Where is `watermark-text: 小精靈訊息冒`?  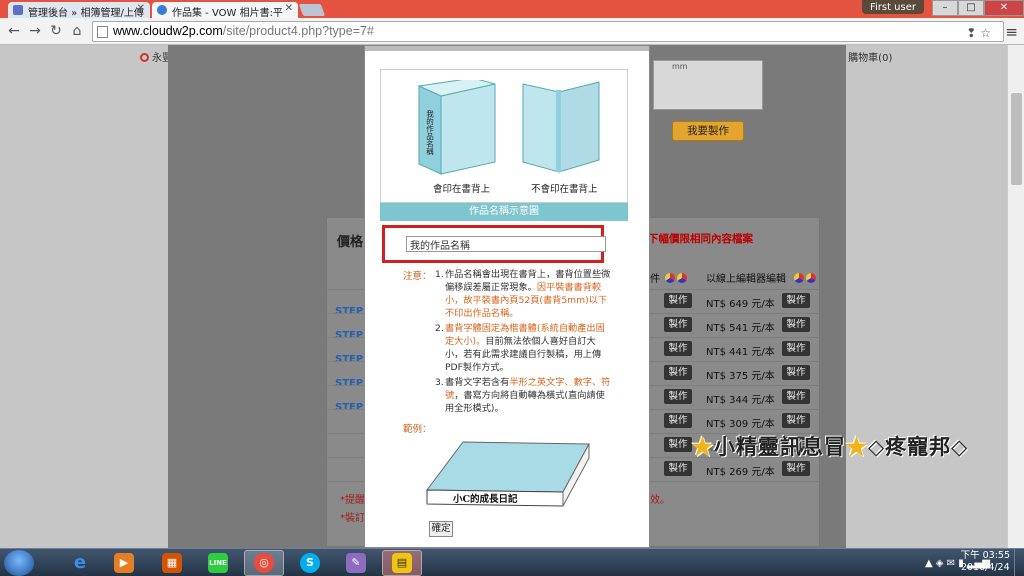
watermark-text: 小精靈訊息冒 is located at coordinates (780, 446).